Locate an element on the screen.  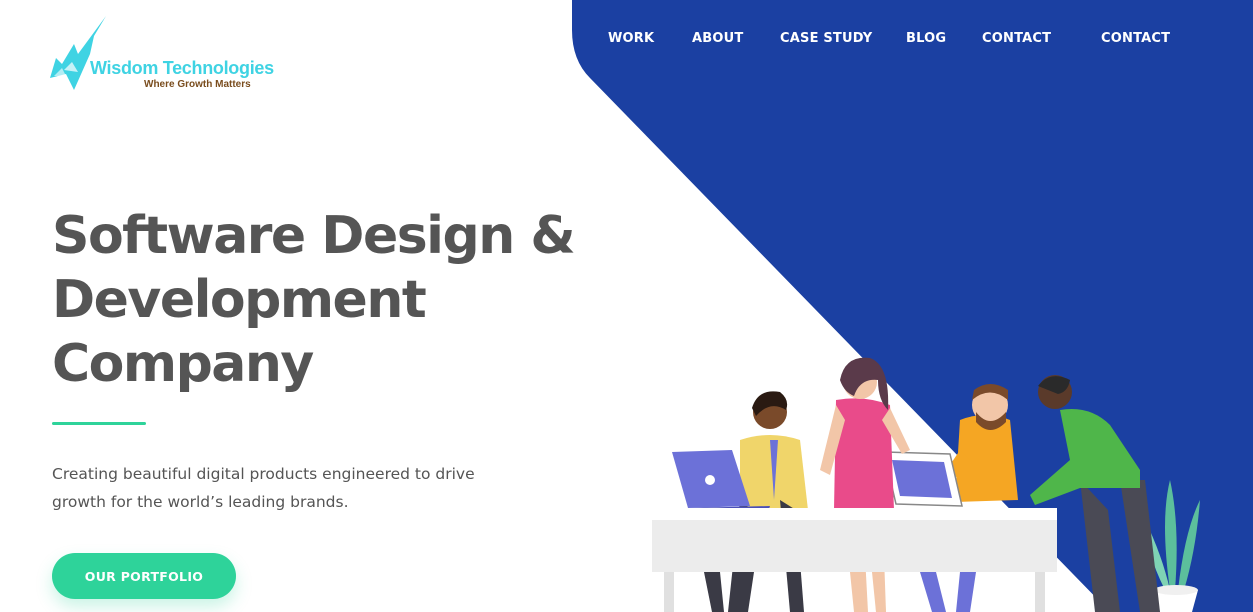
person-green is located at coordinates (1095, 493).